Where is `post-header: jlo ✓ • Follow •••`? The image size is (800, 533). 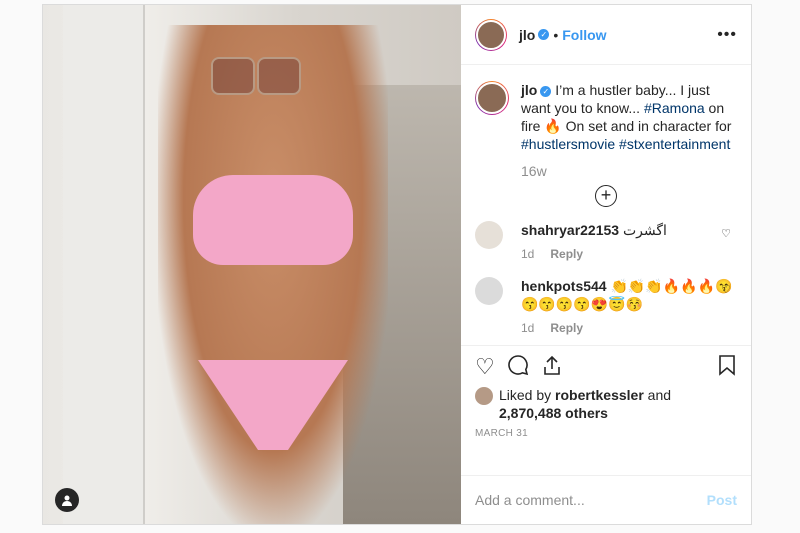
post-header: jlo ✓ • Follow ••• is located at coordinates (606, 35).